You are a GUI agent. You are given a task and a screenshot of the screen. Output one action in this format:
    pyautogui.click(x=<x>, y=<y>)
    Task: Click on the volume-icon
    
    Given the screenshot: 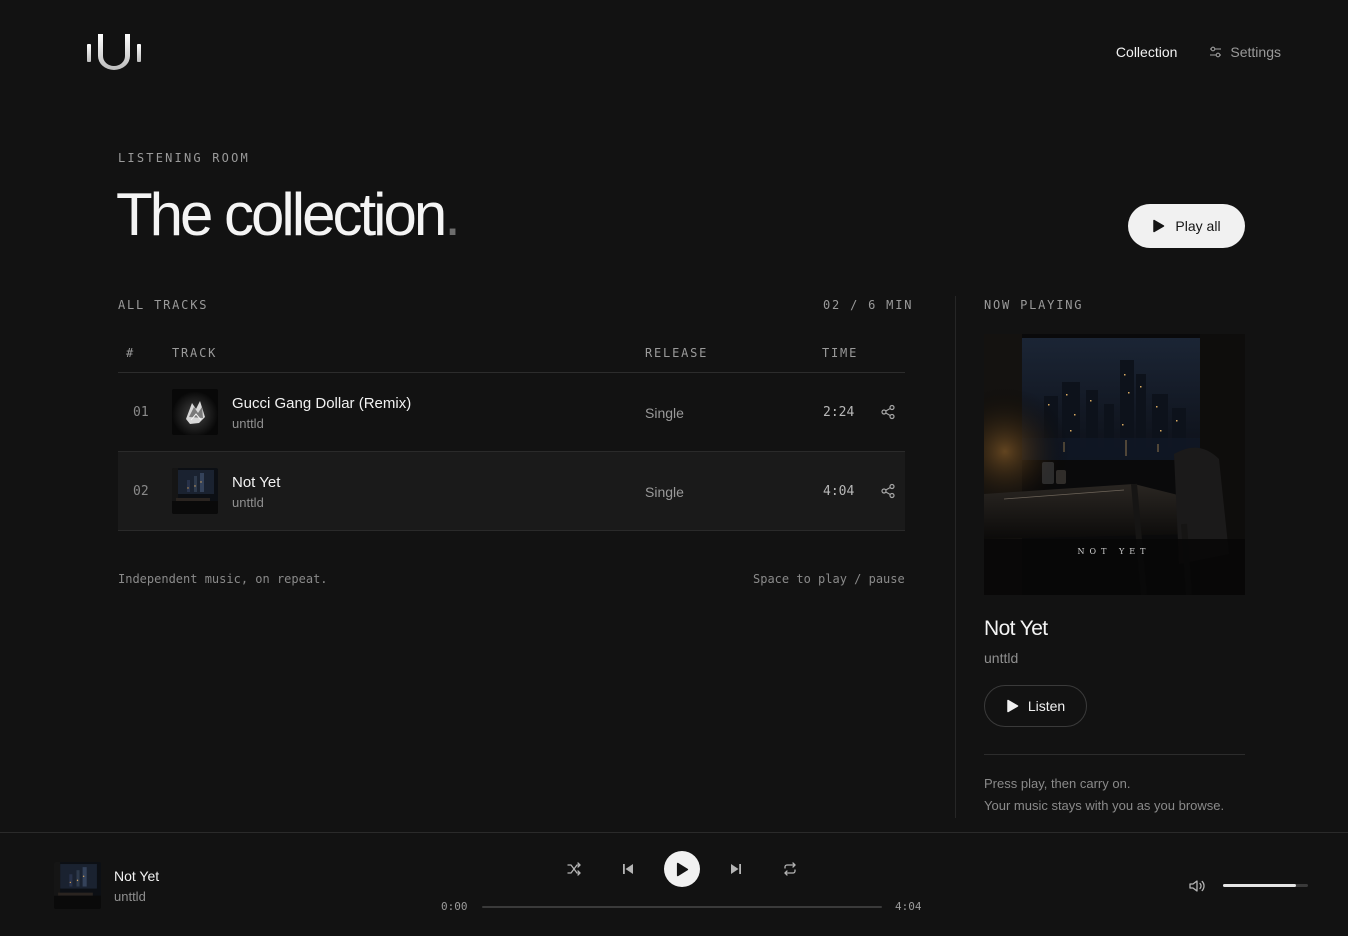 What is the action you would take?
    pyautogui.click(x=1197, y=886)
    